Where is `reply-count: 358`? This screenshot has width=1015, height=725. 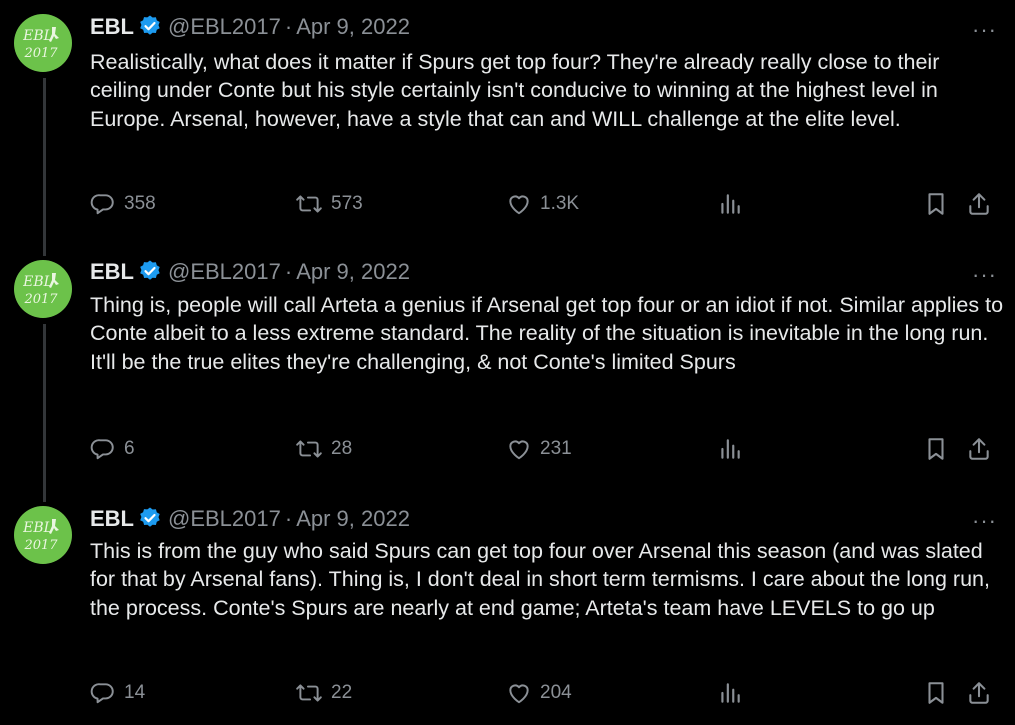
reply-count: 358 is located at coordinates (140, 203).